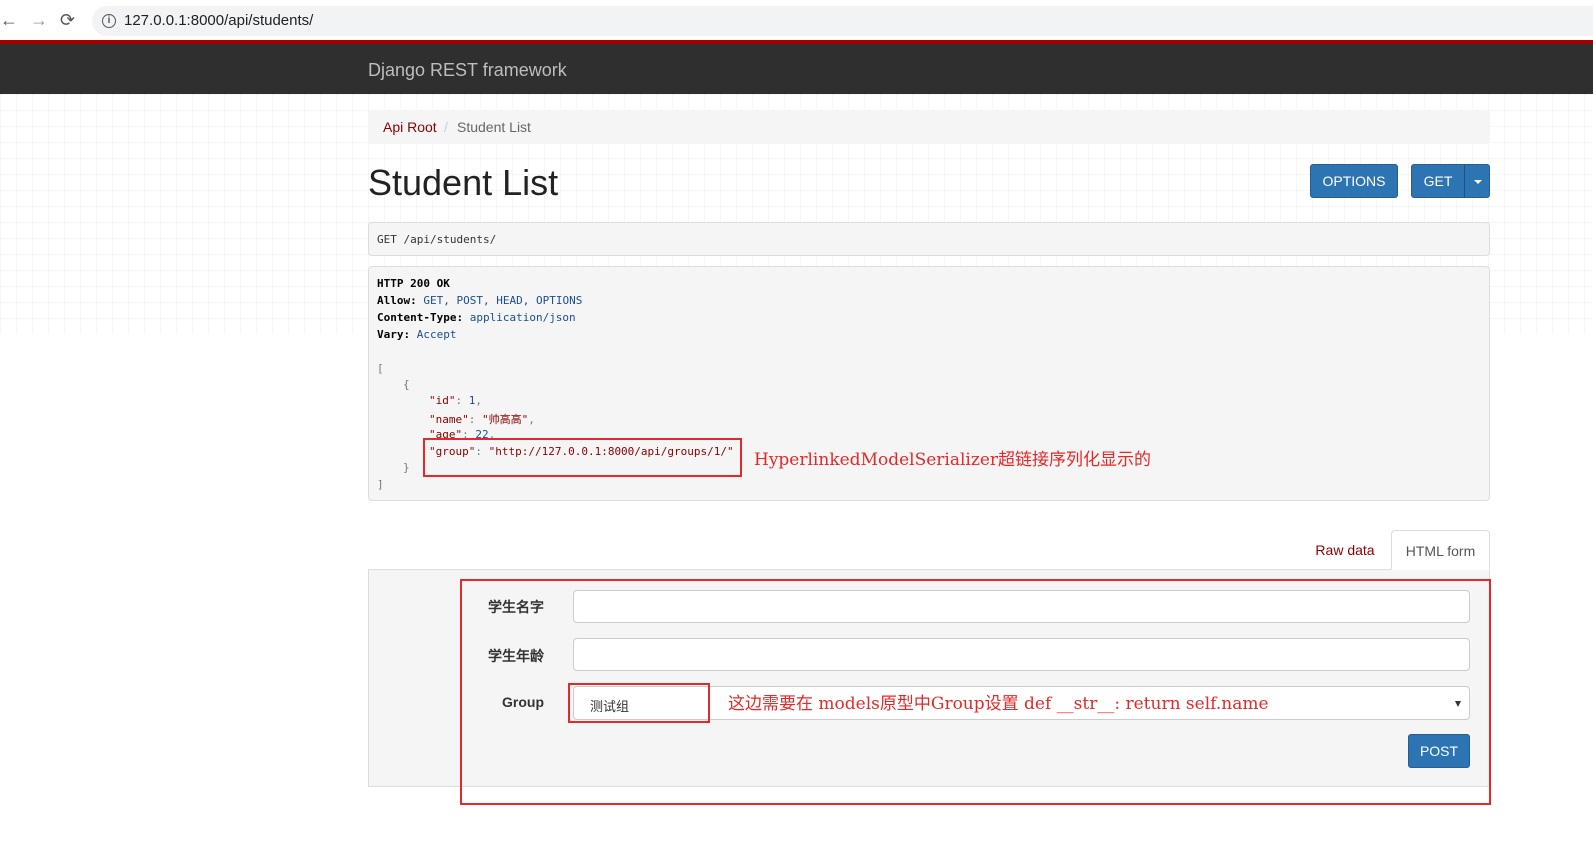  Describe the element at coordinates (796, 69) in the screenshot. I see `top-navbar: Django REST framework` at that location.